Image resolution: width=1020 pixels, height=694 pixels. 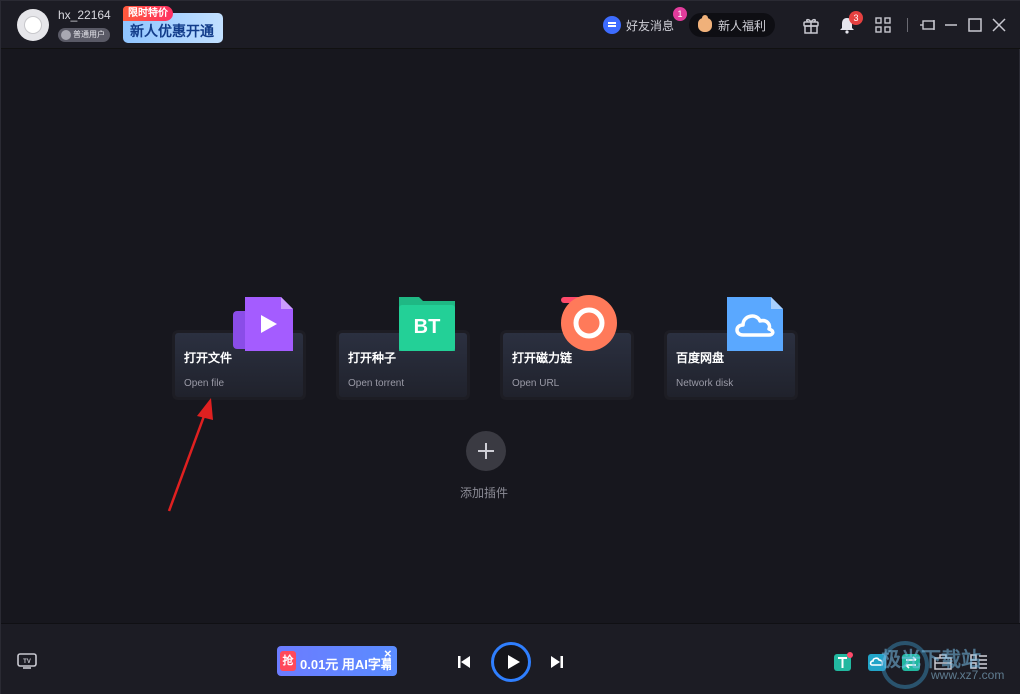 What do you see at coordinates (700, 358) in the screenshot?
I see `card-title: 百度网盘` at bounding box center [700, 358].